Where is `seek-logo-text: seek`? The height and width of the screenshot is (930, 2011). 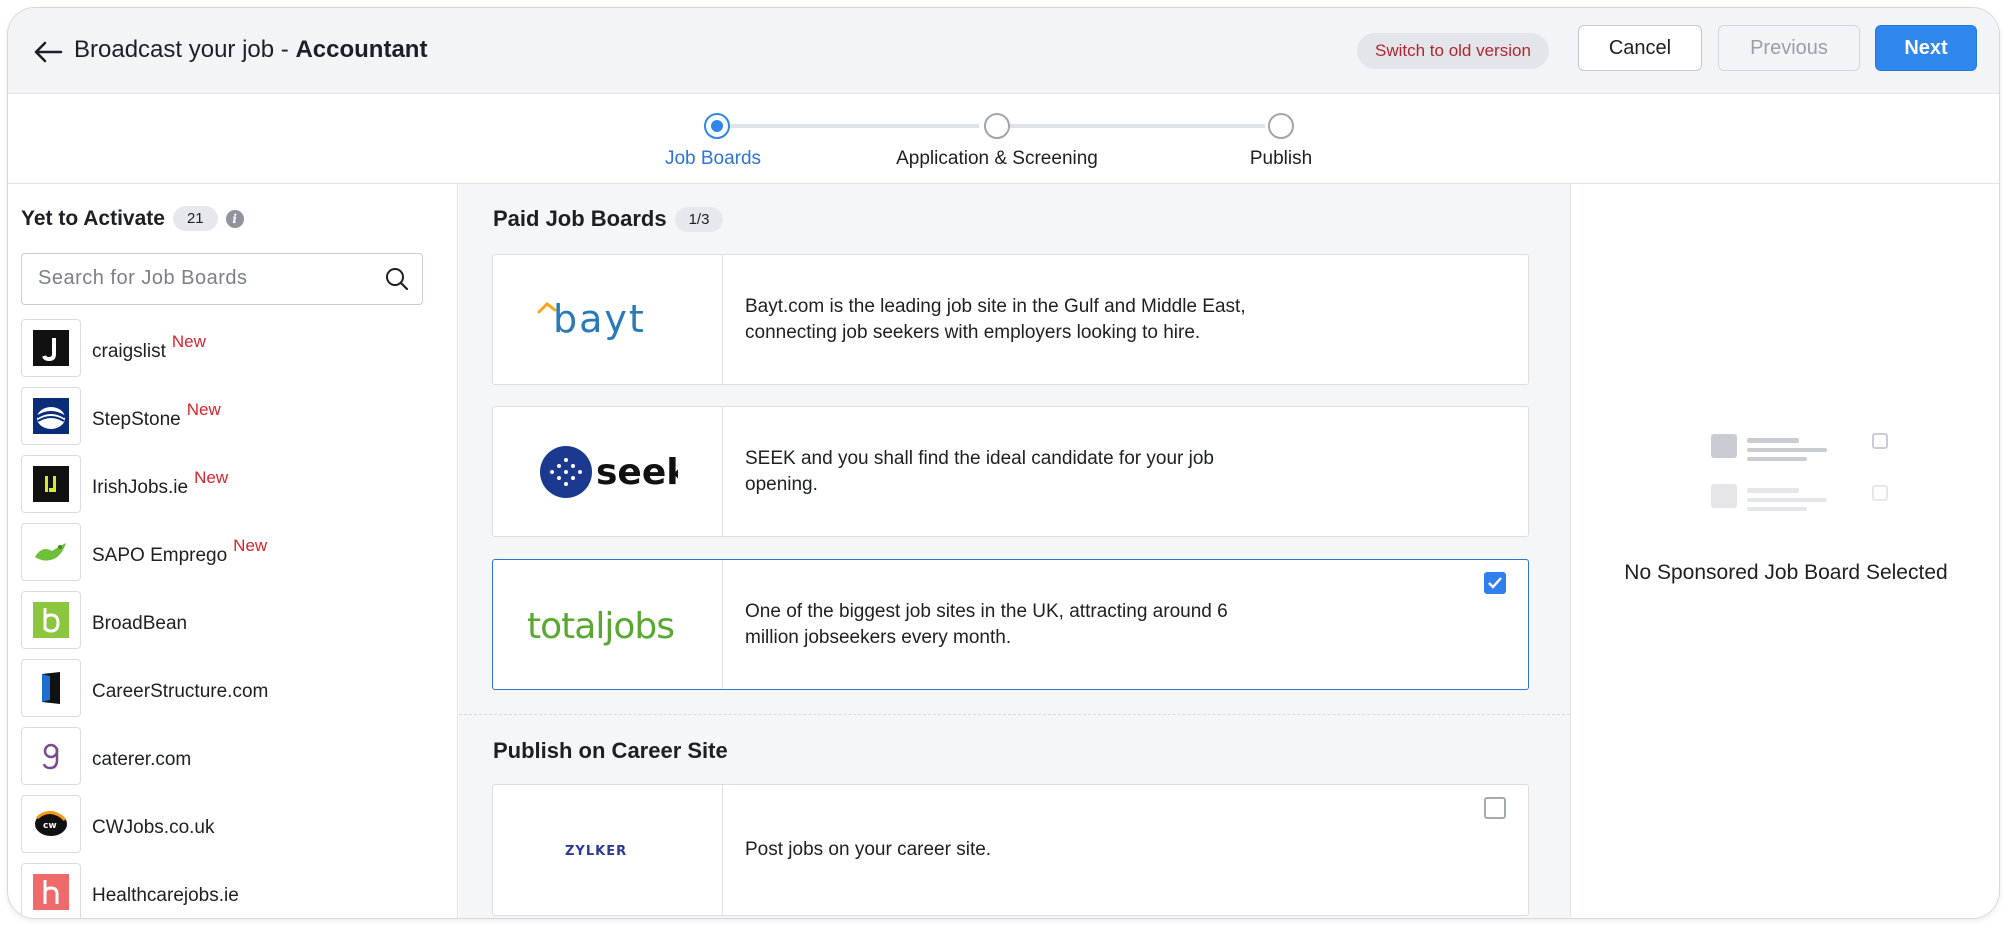 seek-logo-text: seek is located at coordinates (637, 472).